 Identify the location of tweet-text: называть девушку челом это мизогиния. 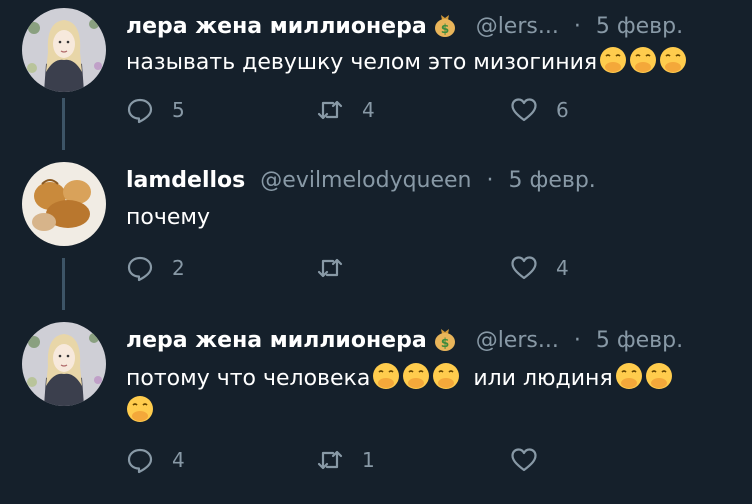
(426, 62).